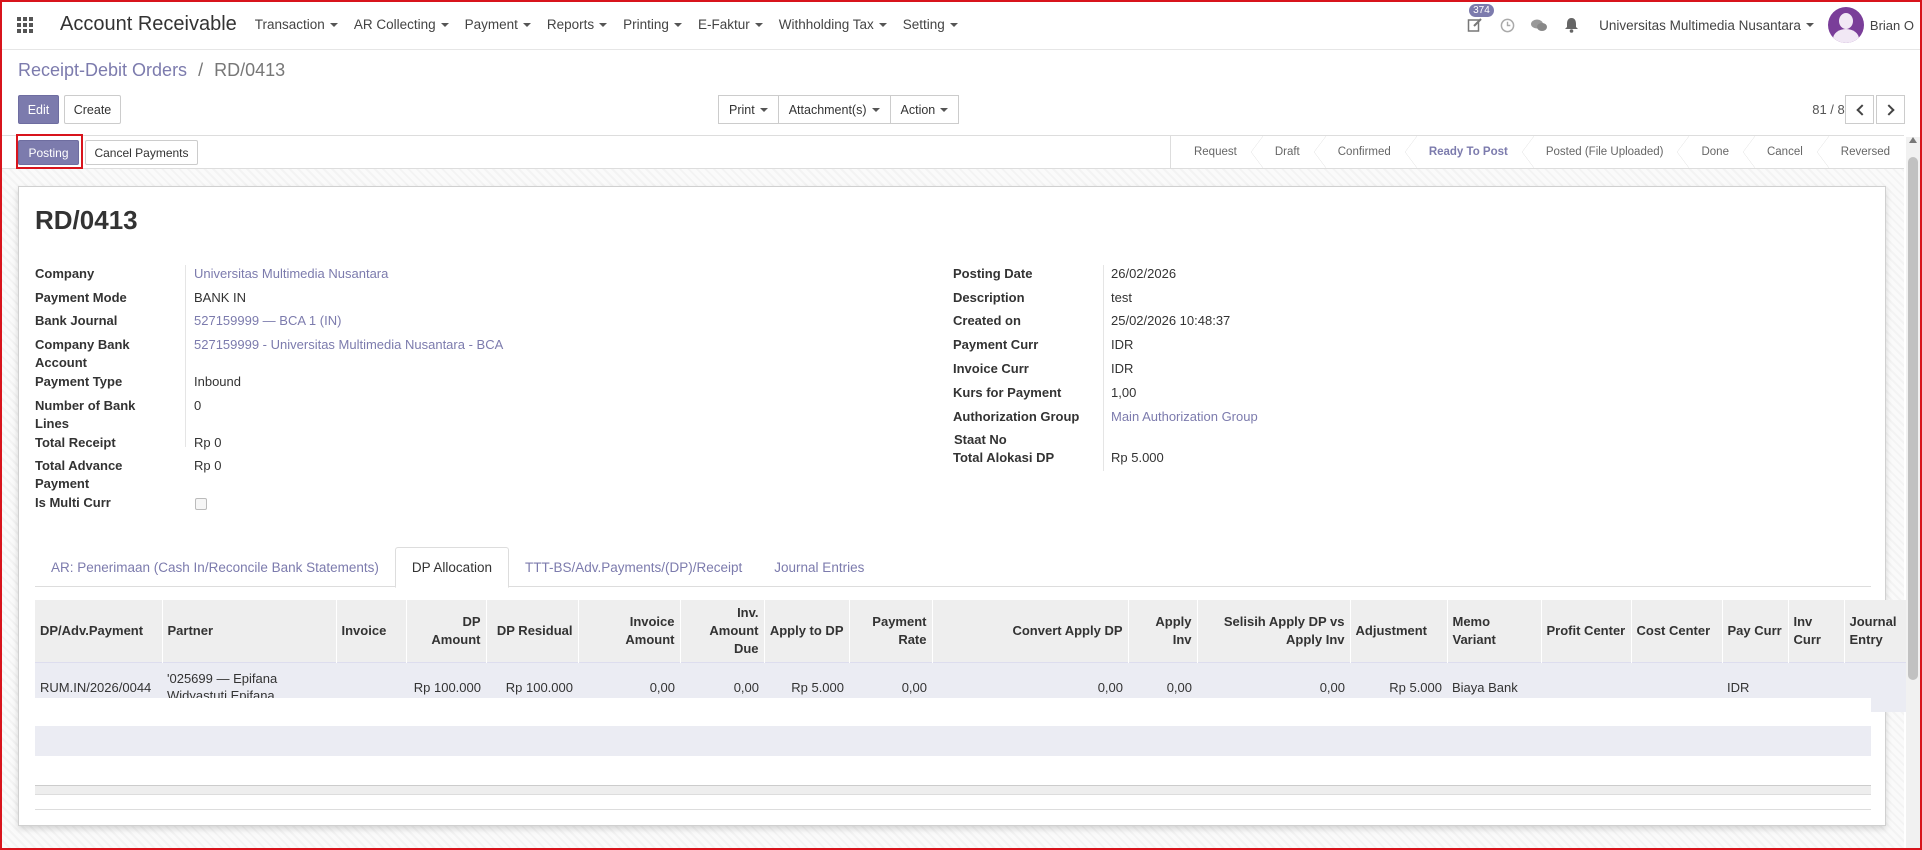 The height and width of the screenshot is (850, 1922). What do you see at coordinates (629, 631) in the screenshot?
I see `column-header: Invoice Amount` at bounding box center [629, 631].